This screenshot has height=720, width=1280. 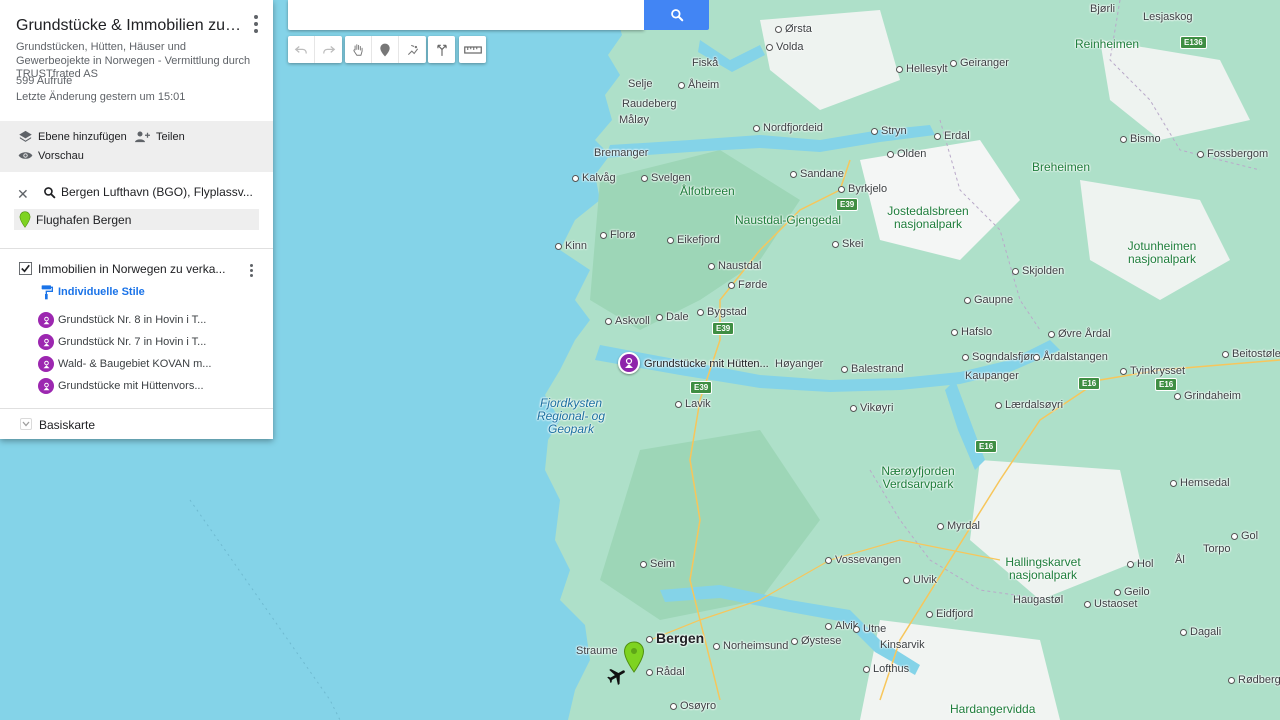 I want to click on place-label: Gaupne, so click(x=988, y=300).